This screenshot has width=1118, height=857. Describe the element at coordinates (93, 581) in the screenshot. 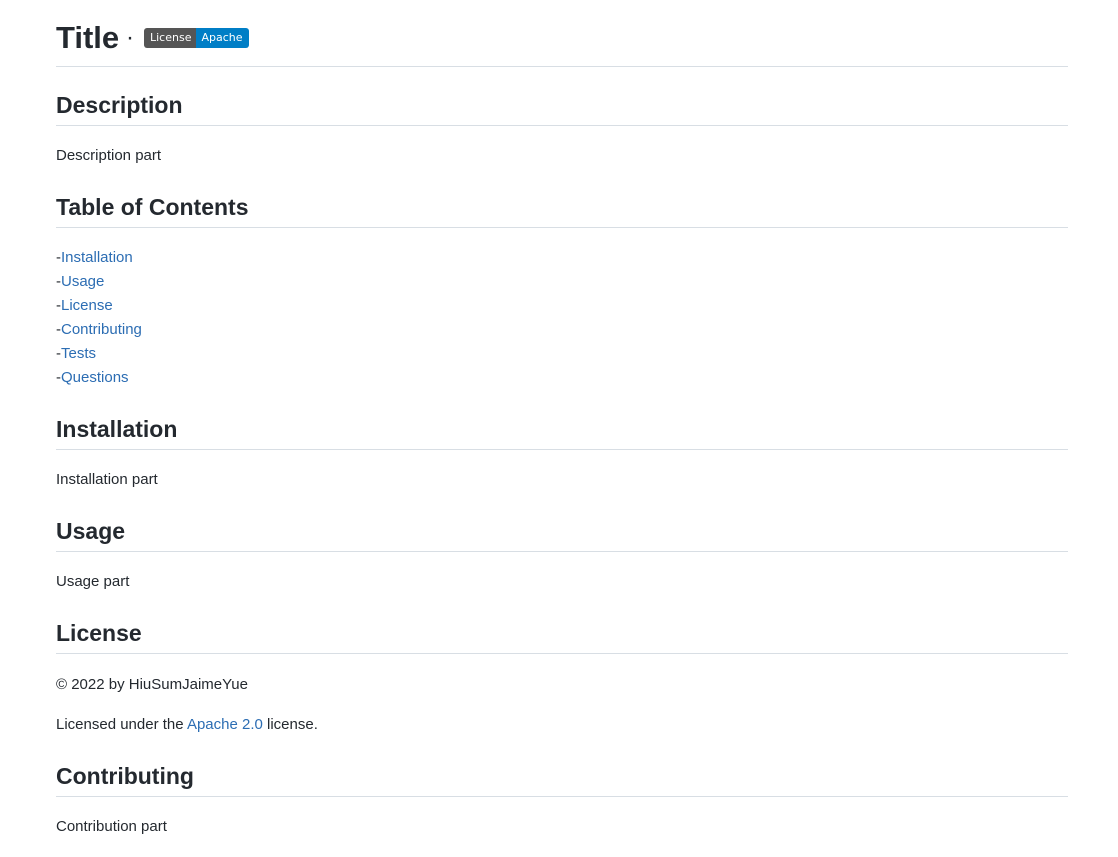

I see `usage-text: Usage part` at that location.